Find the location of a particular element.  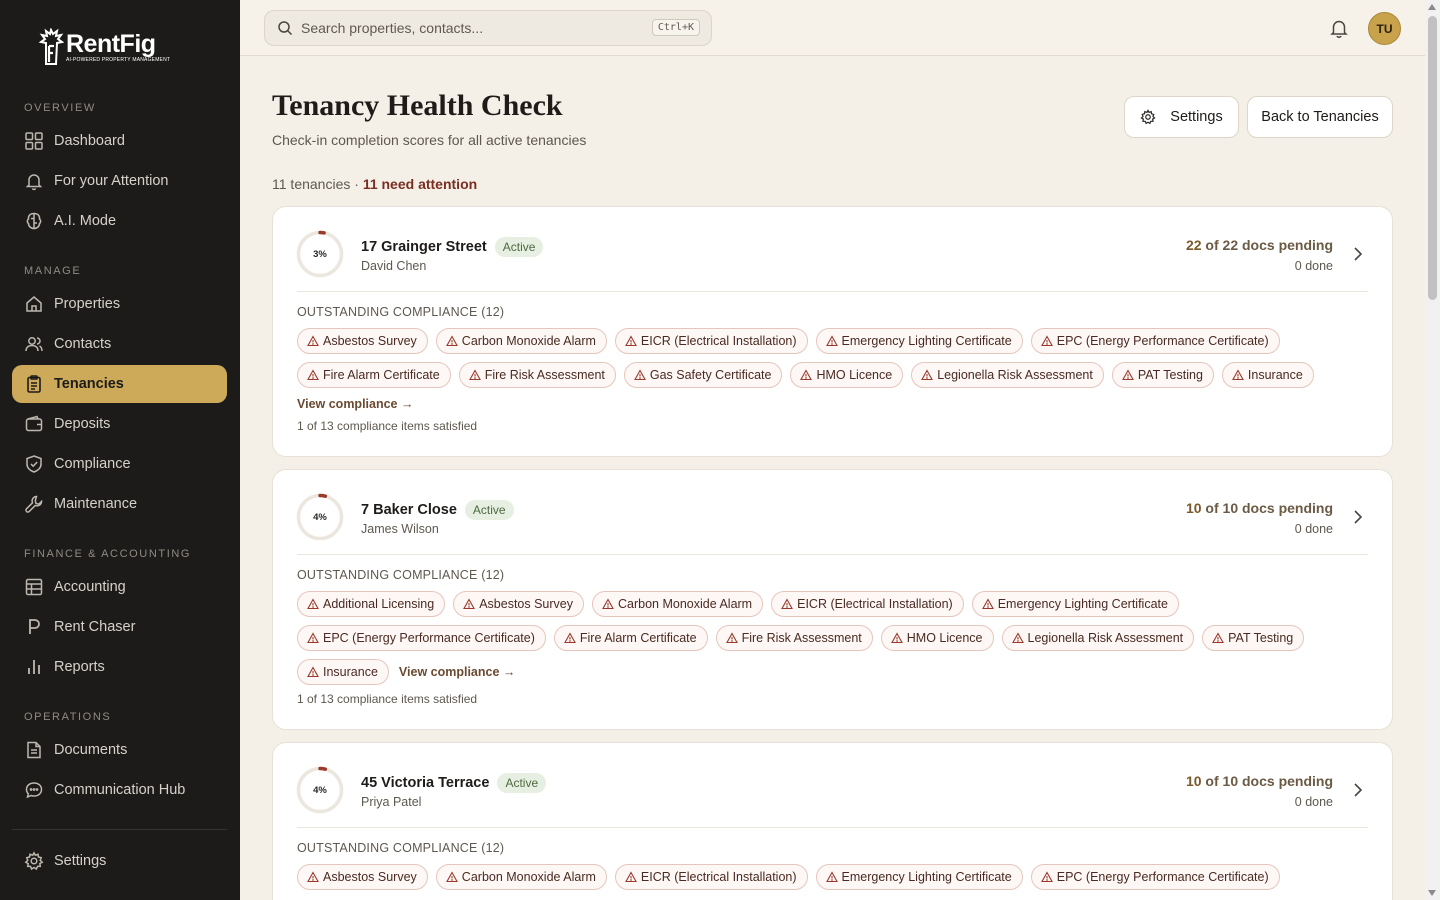

settings-button: Settings is located at coordinates (1181, 117).